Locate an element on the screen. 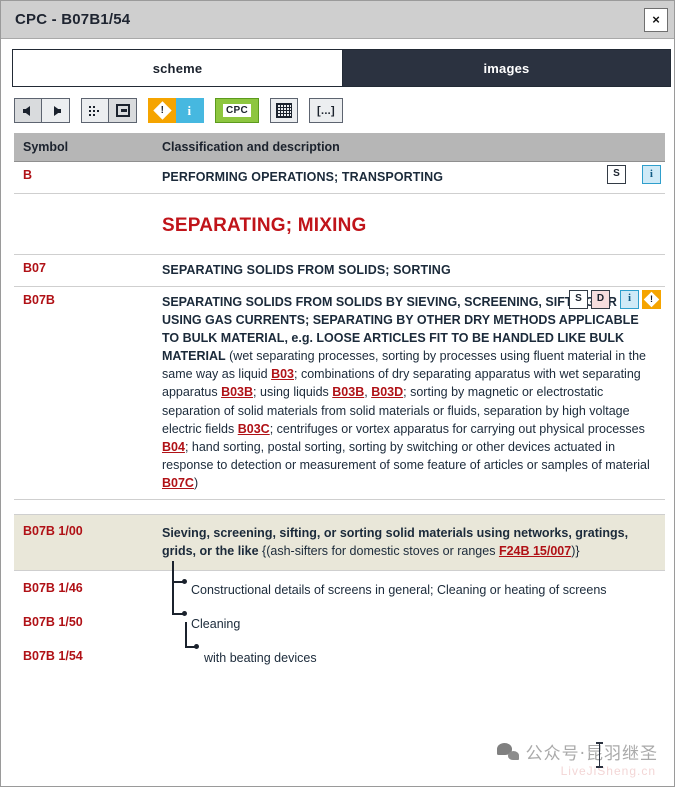  close-icon: × is located at coordinates (656, 19).